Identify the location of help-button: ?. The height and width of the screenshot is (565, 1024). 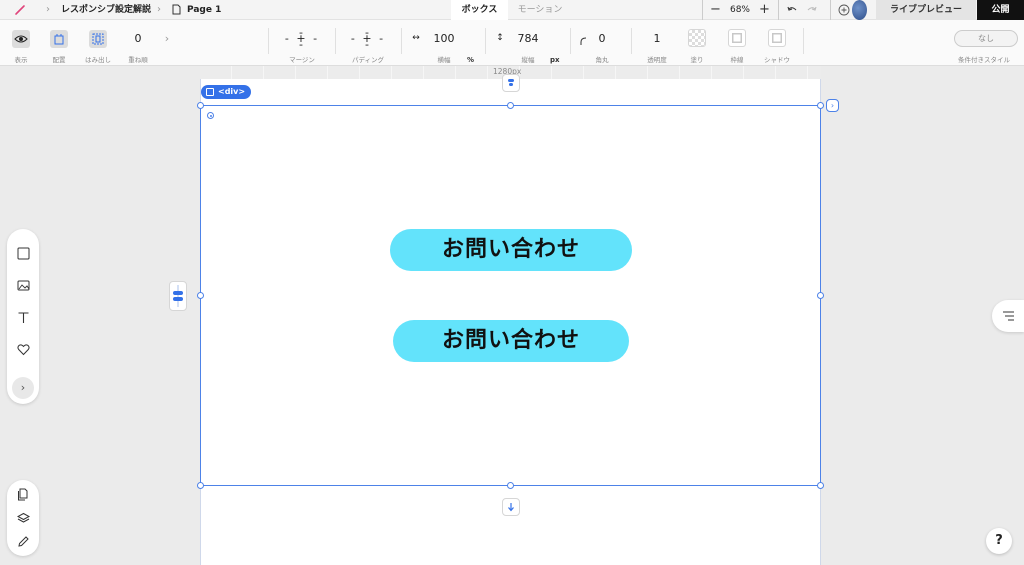
(999, 541).